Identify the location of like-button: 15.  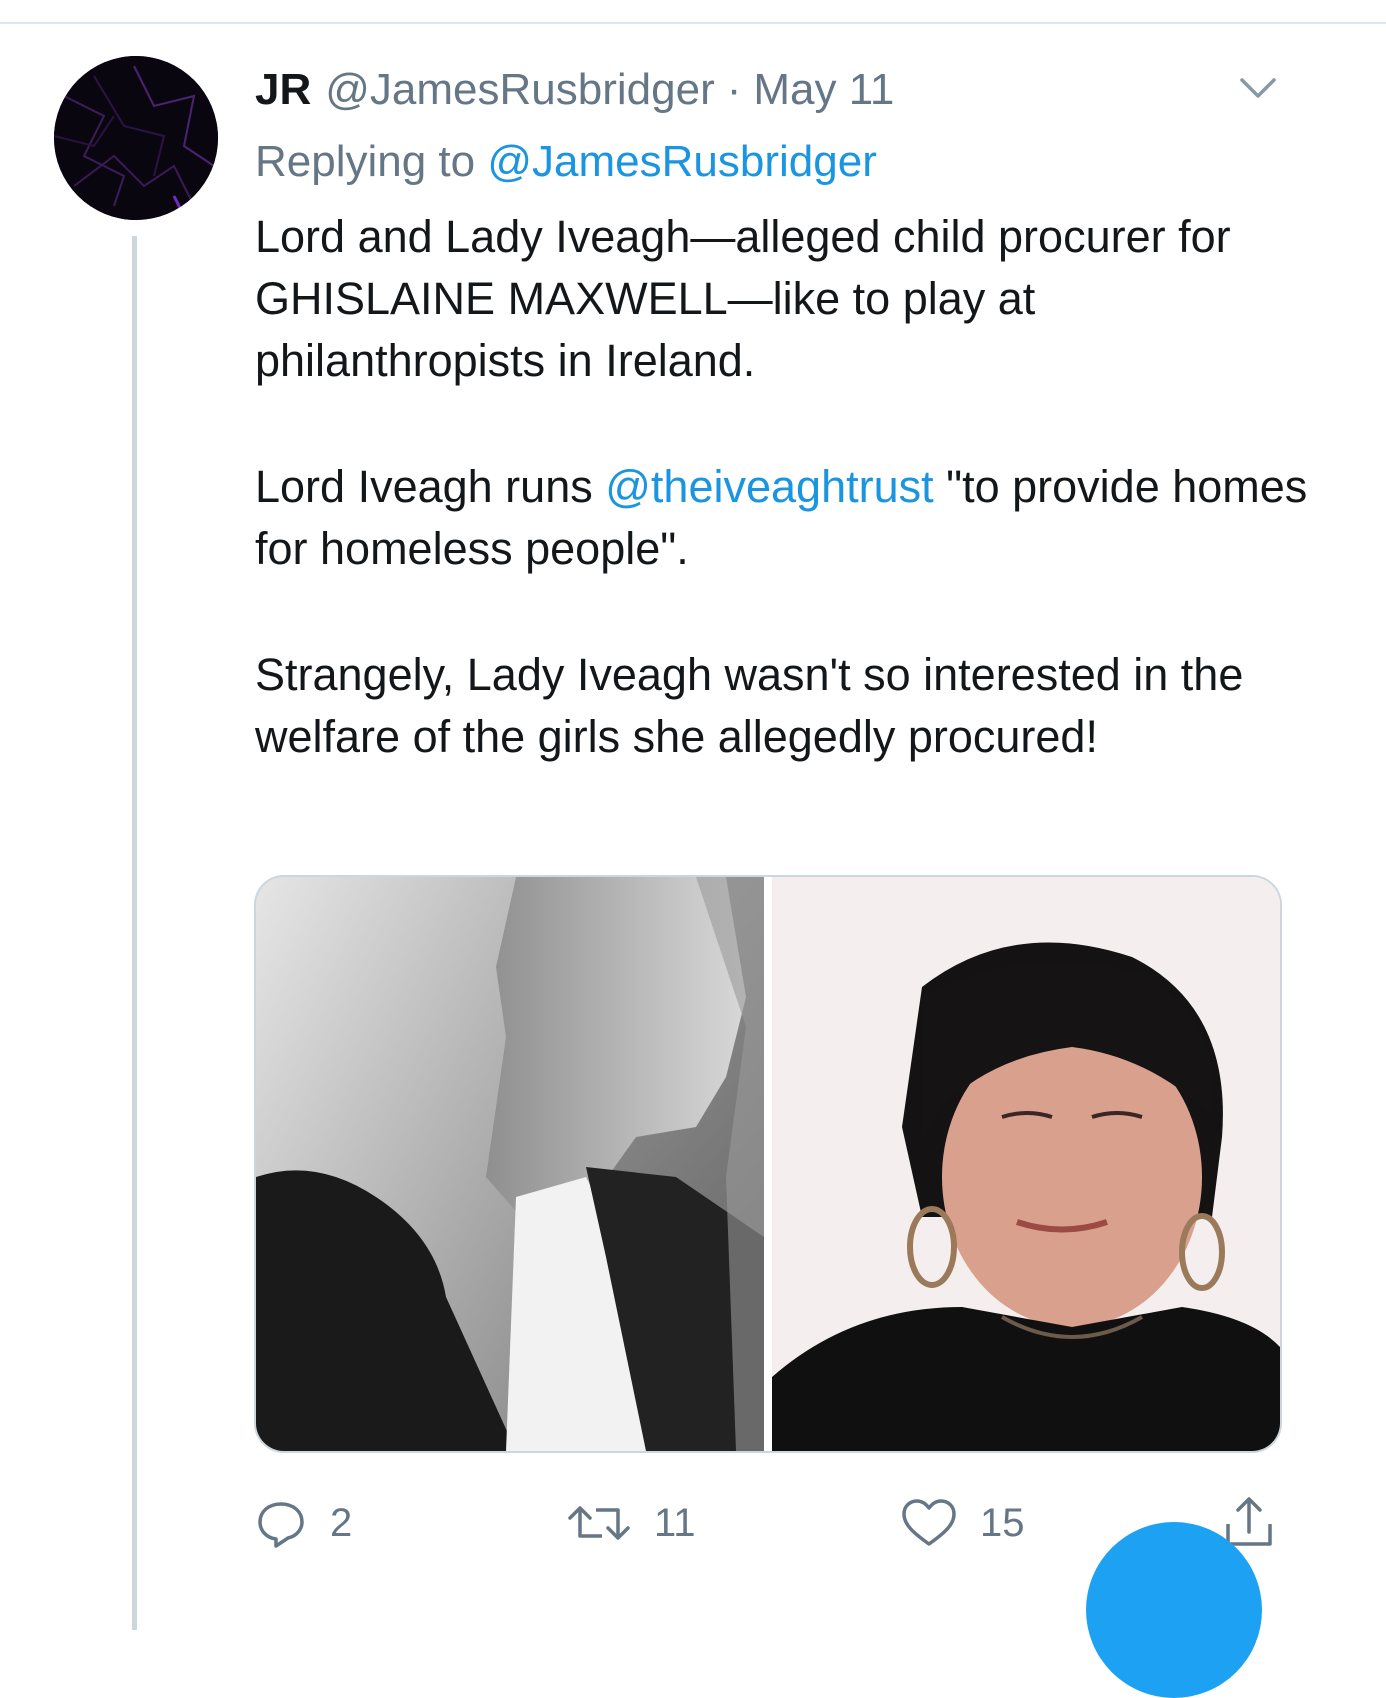
(962, 1523).